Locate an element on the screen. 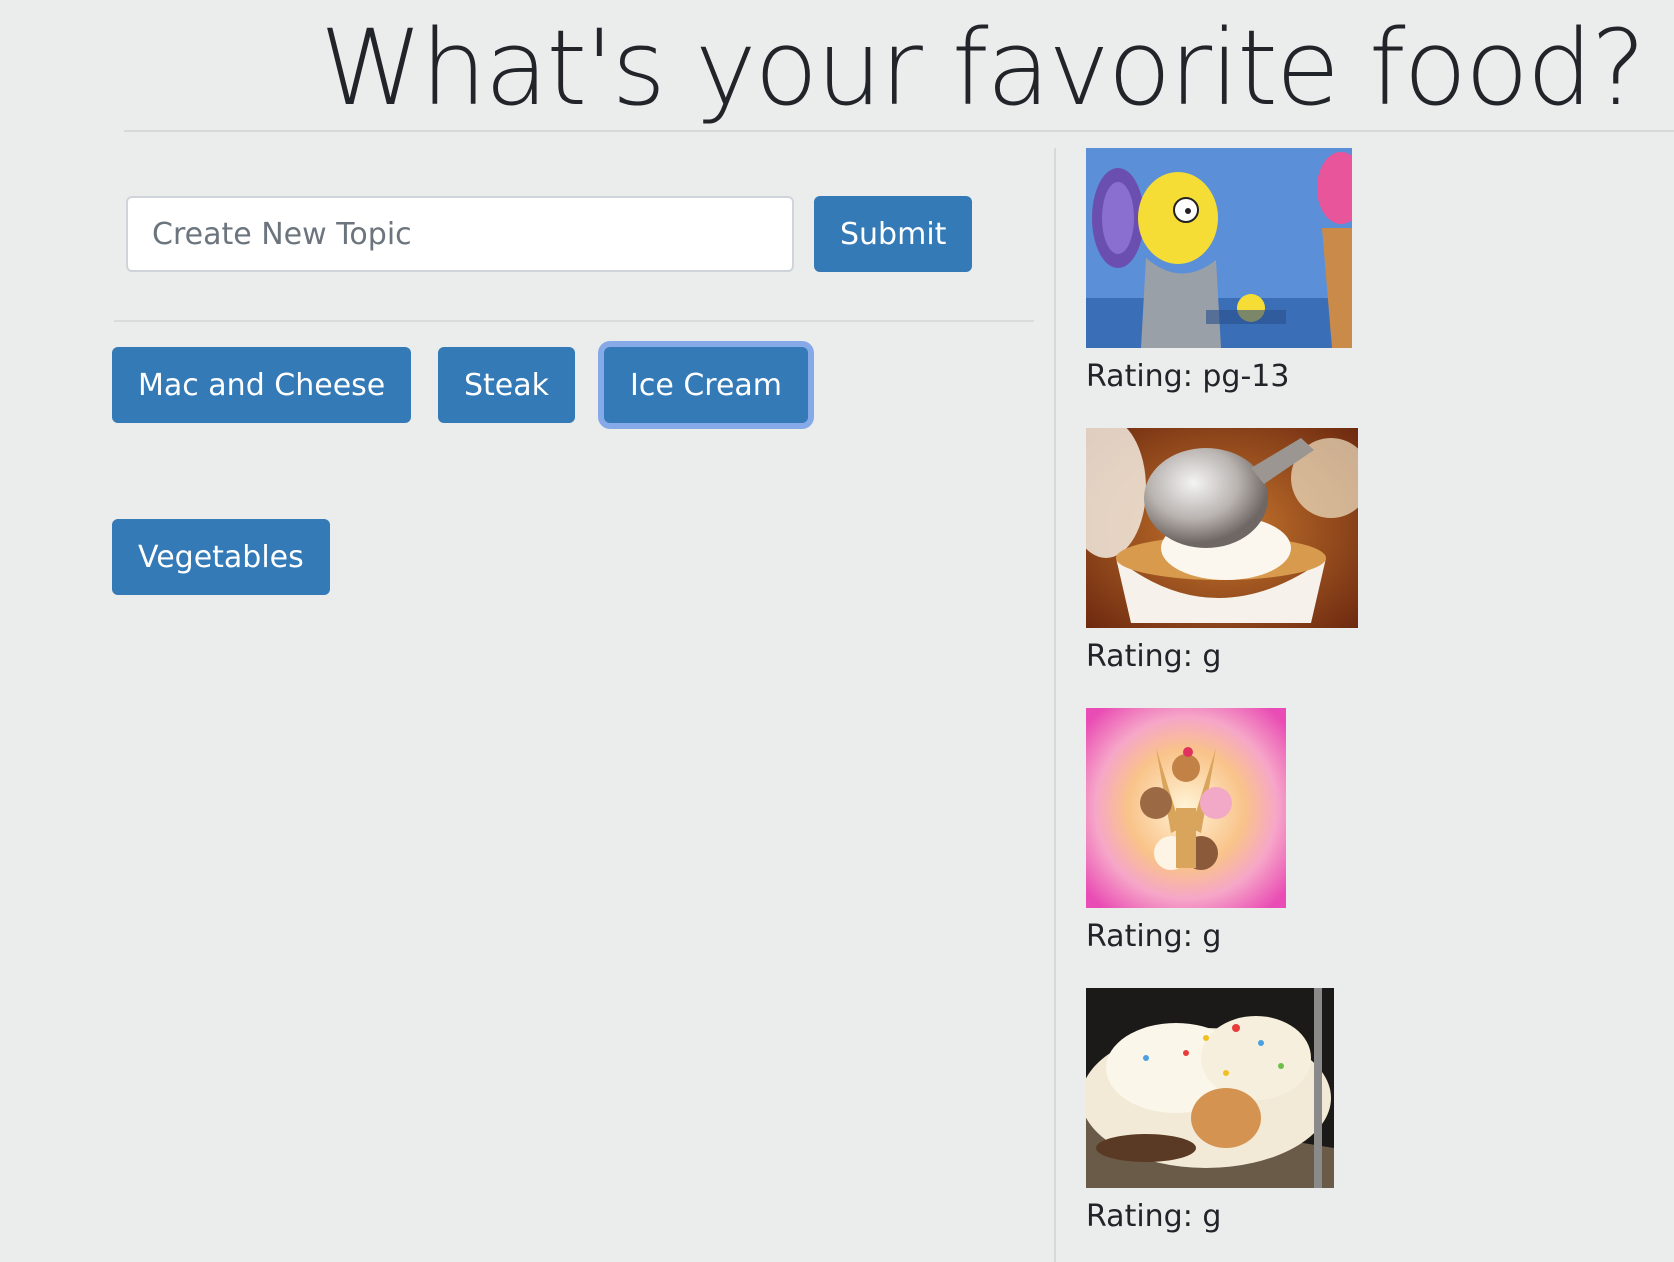 The width and height of the screenshot is (1674, 1262). submit-button: Submit is located at coordinates (893, 234).